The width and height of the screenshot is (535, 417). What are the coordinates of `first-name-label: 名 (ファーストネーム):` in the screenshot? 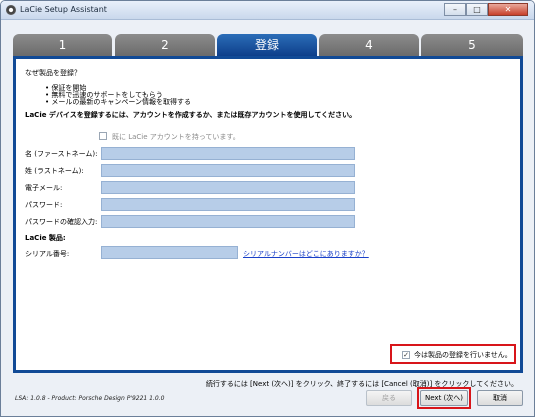 It's located at (61, 154).